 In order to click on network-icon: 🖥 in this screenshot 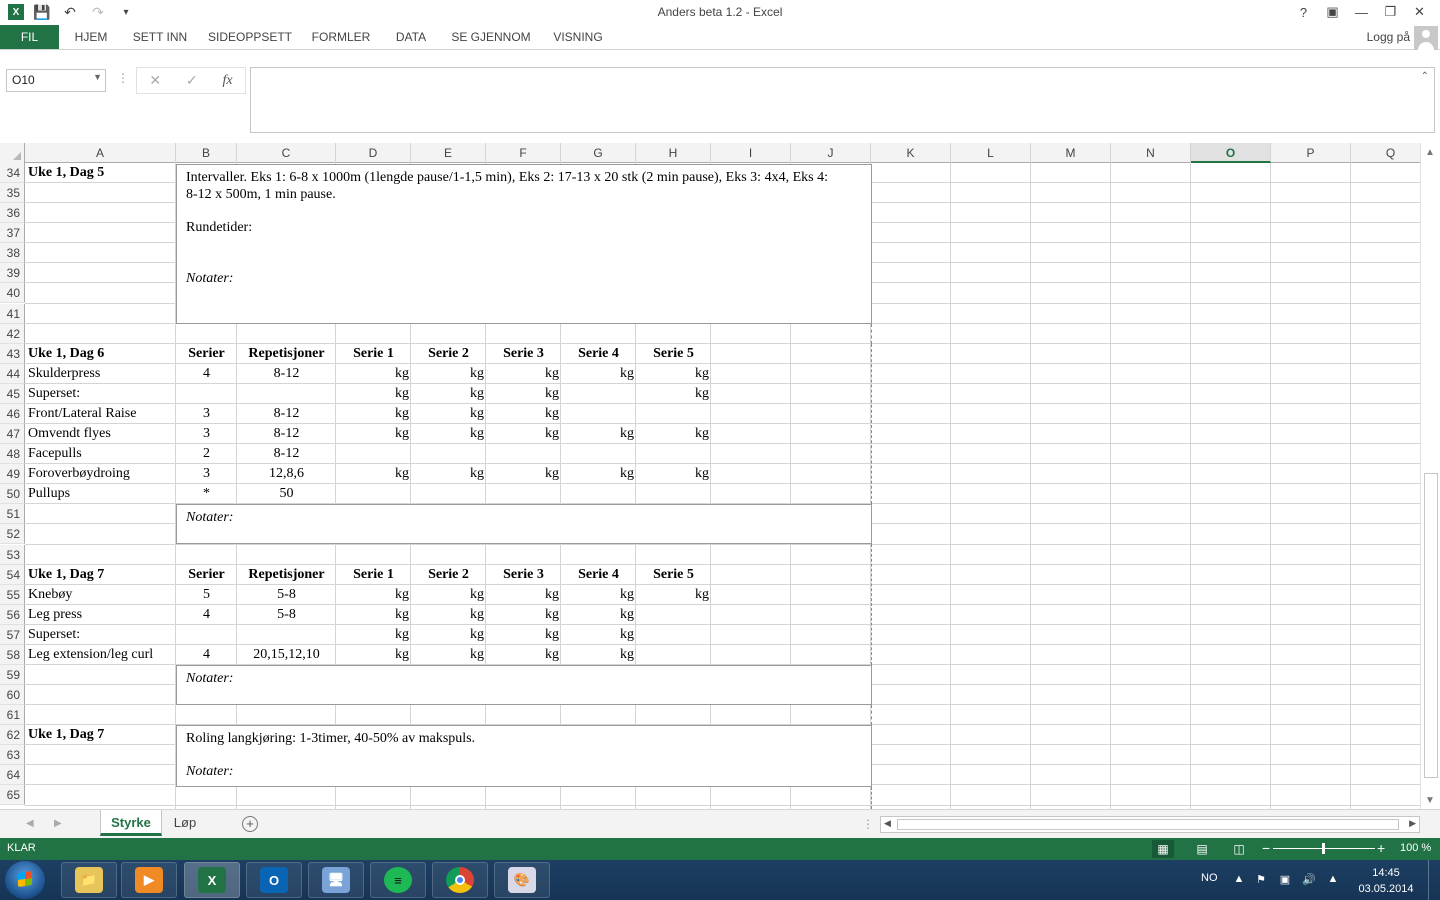, I will do `click(336, 880)`.